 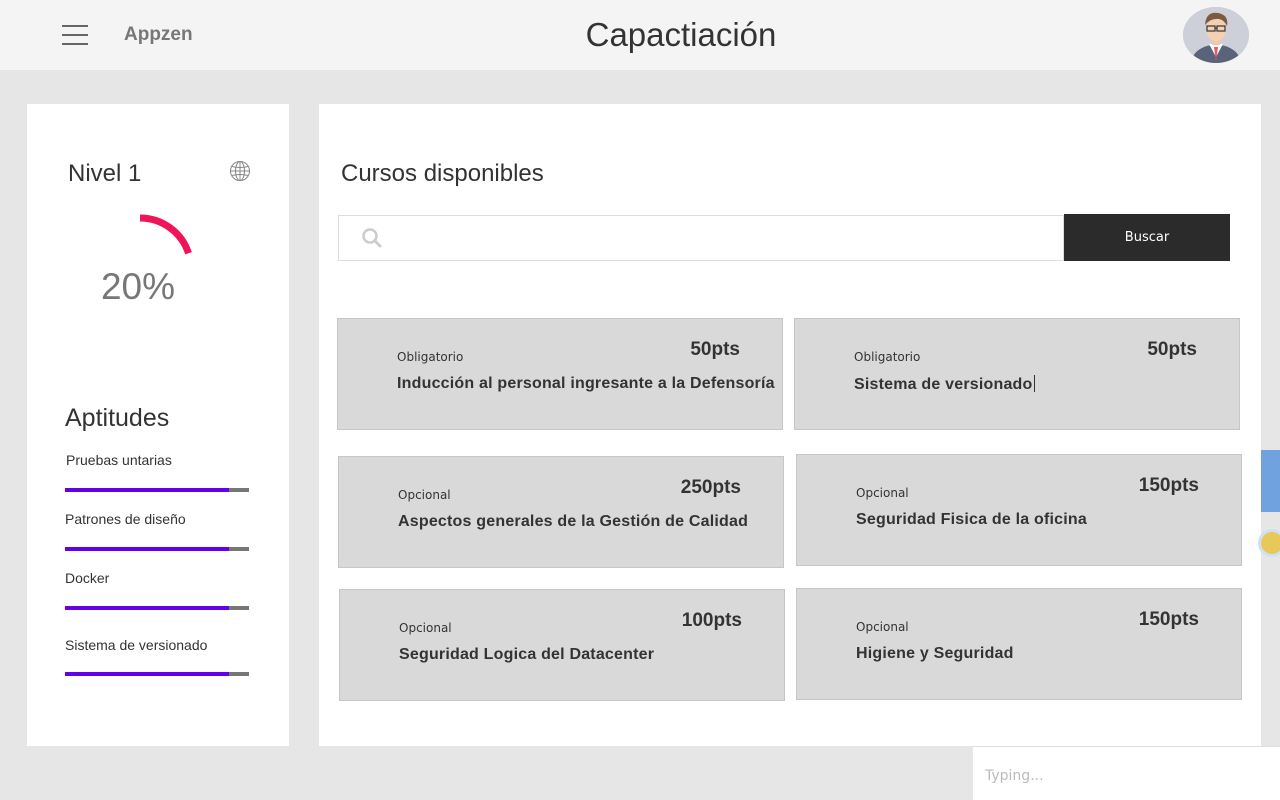 I want to click on chat-input, so click(x=1125, y=776).